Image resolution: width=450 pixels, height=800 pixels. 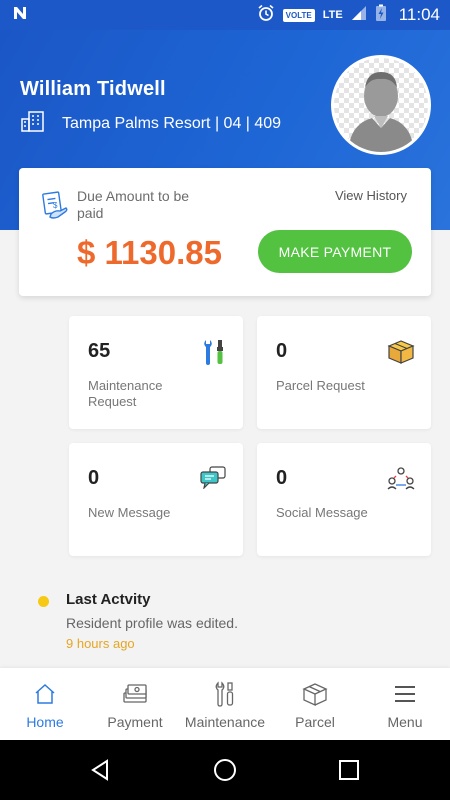 I want to click on nav-parcel: Parcel, so click(x=315, y=704).